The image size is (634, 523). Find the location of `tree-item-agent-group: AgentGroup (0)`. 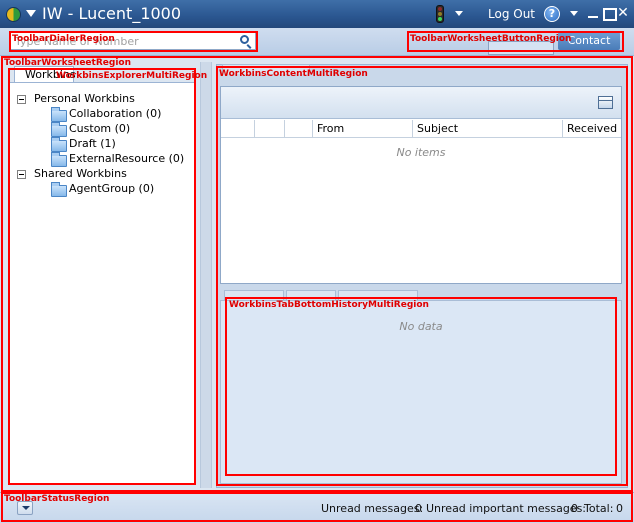

tree-item-agent-group: AgentGroup (0) is located at coordinates (111, 188).